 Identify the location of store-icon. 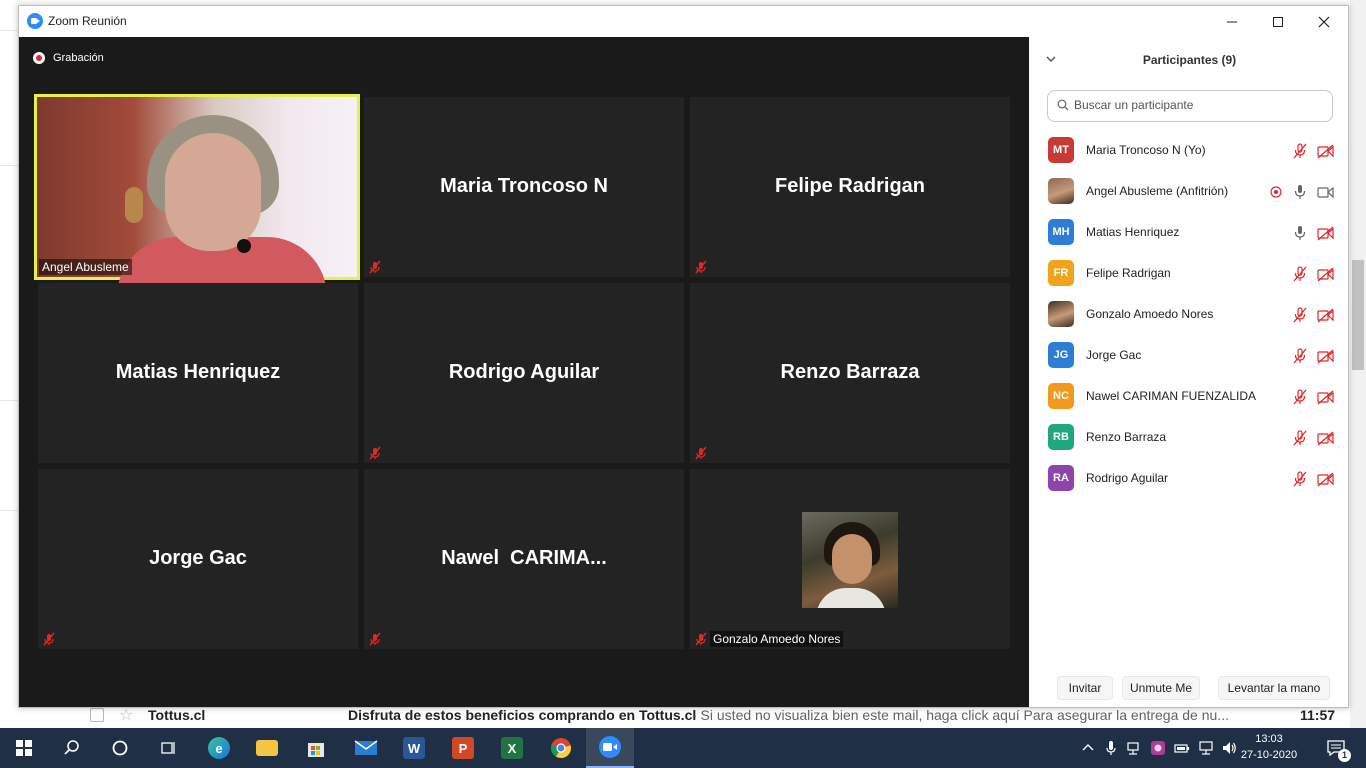
(316, 750).